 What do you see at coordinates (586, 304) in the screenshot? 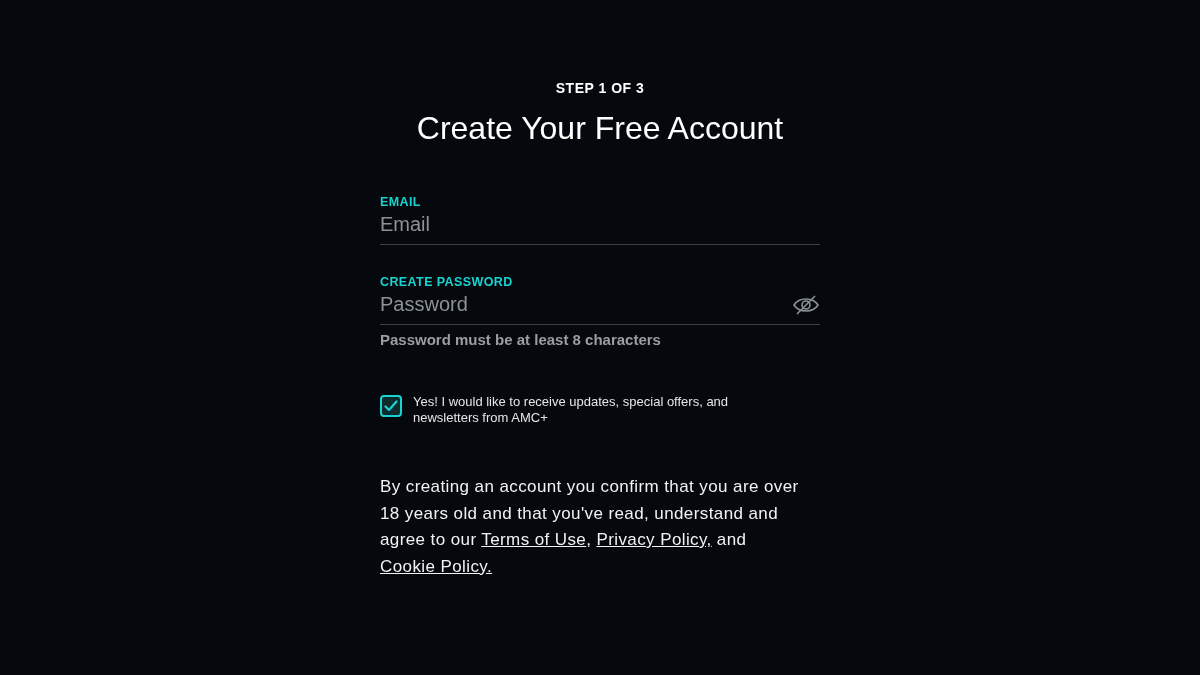
I see `password-field: Password` at bounding box center [586, 304].